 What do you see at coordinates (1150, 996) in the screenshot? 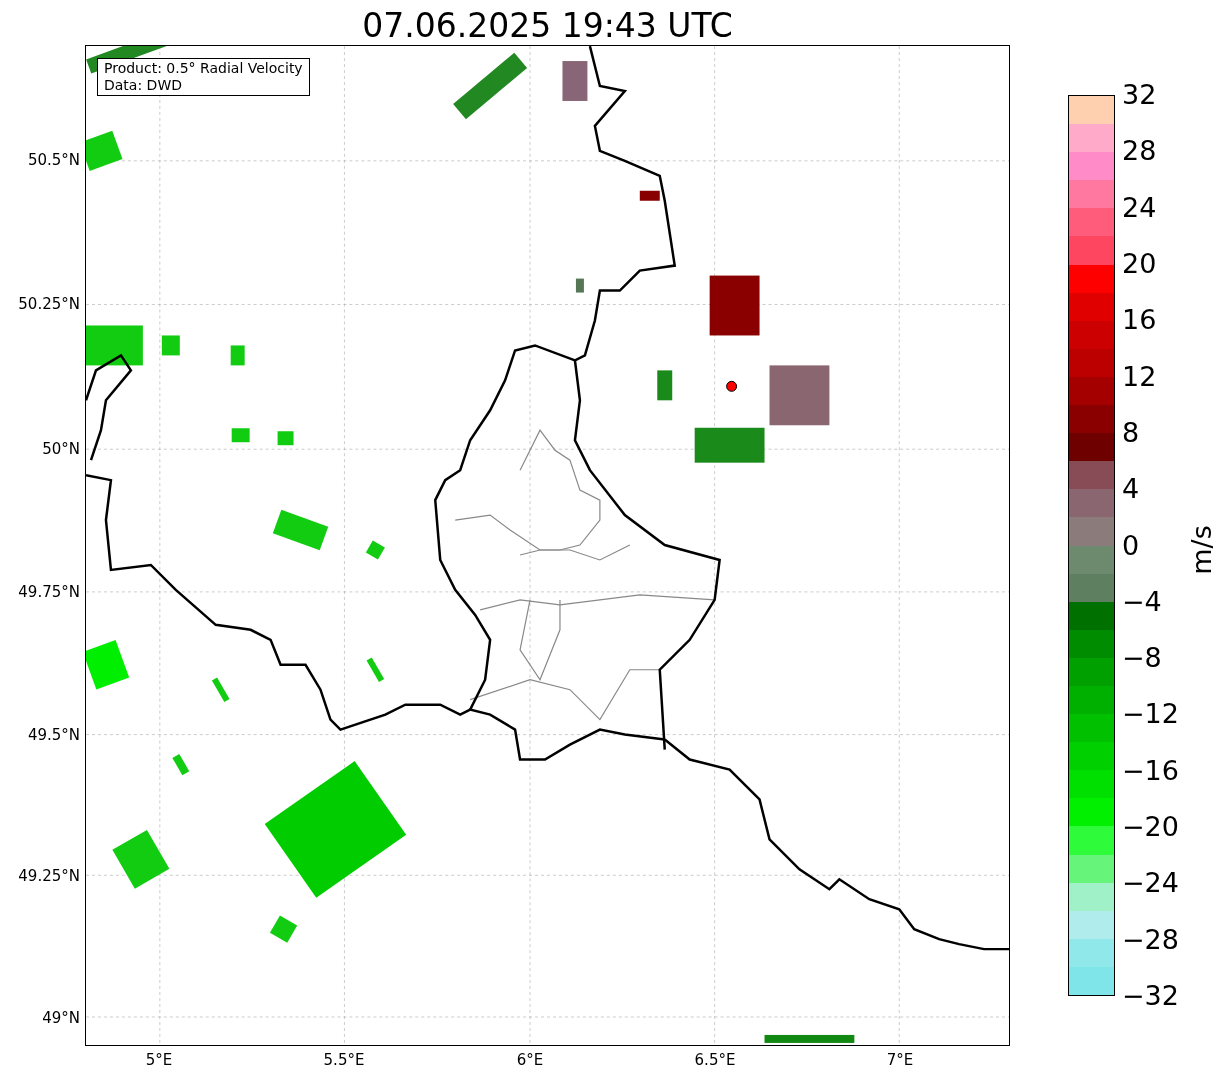
I see `colorbar-tick-label: −32` at bounding box center [1150, 996].